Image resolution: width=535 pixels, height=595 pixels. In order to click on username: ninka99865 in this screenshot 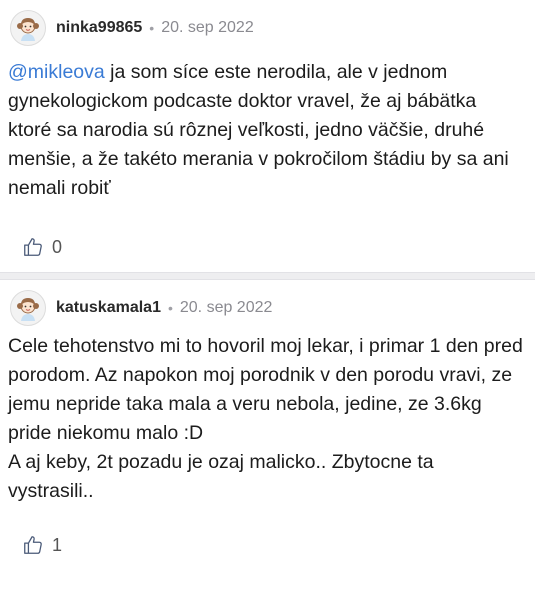, I will do `click(99, 28)`.